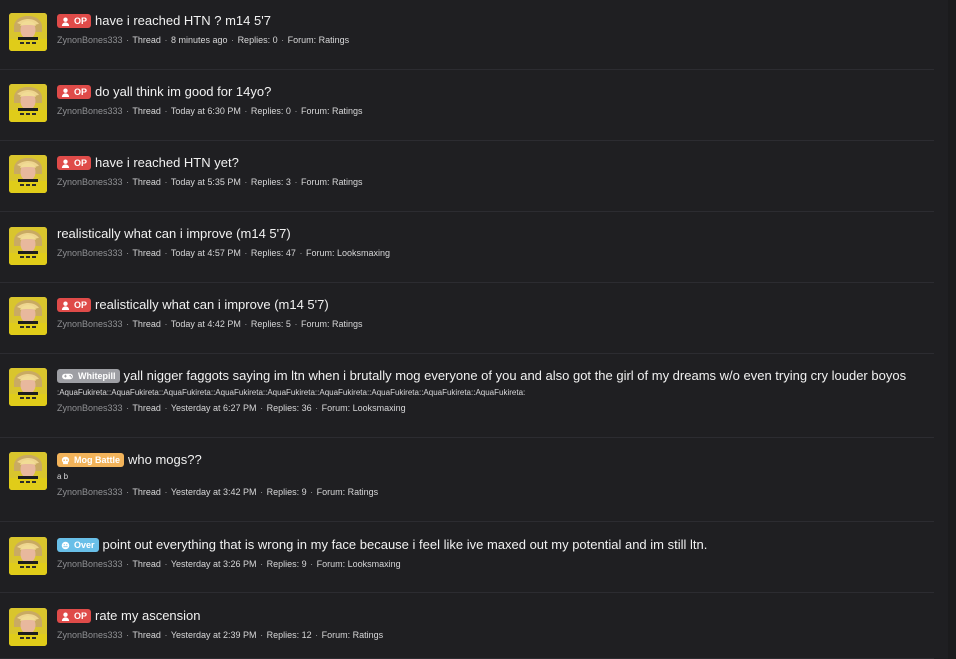 This screenshot has width=956, height=659. What do you see at coordinates (286, 492) in the screenshot?
I see `thread-replies: Replies: 9` at bounding box center [286, 492].